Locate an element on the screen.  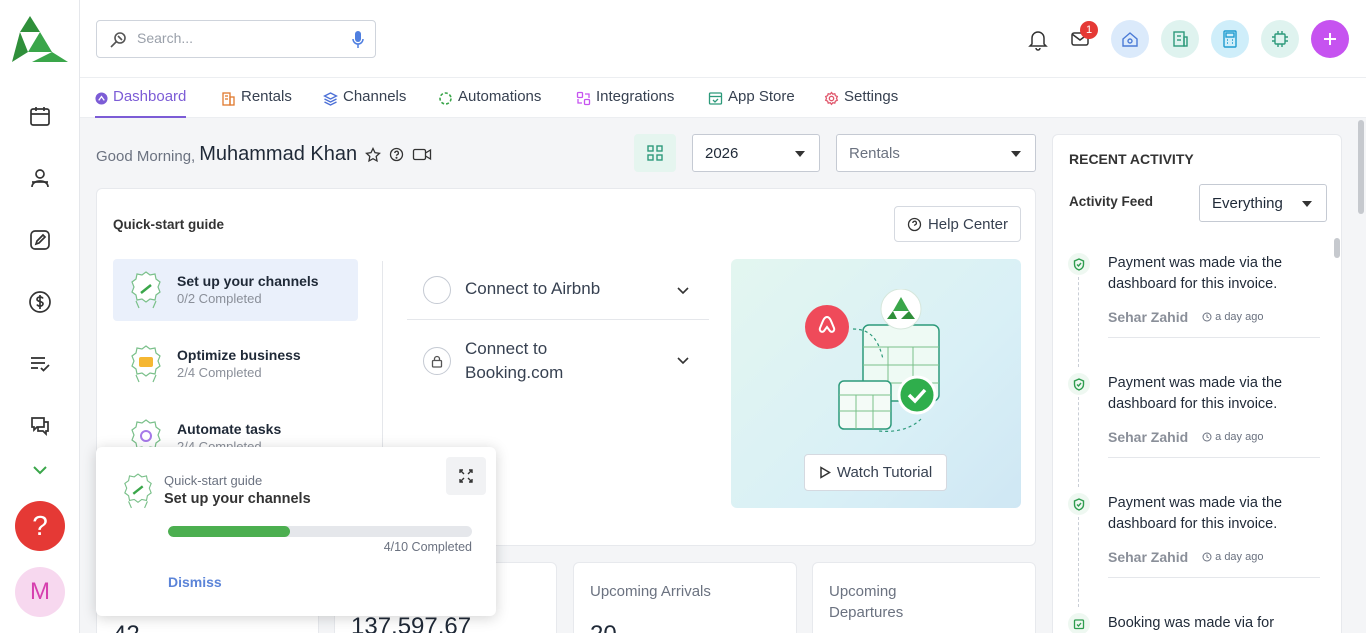
avatar-initial: M is located at coordinates (40, 591).